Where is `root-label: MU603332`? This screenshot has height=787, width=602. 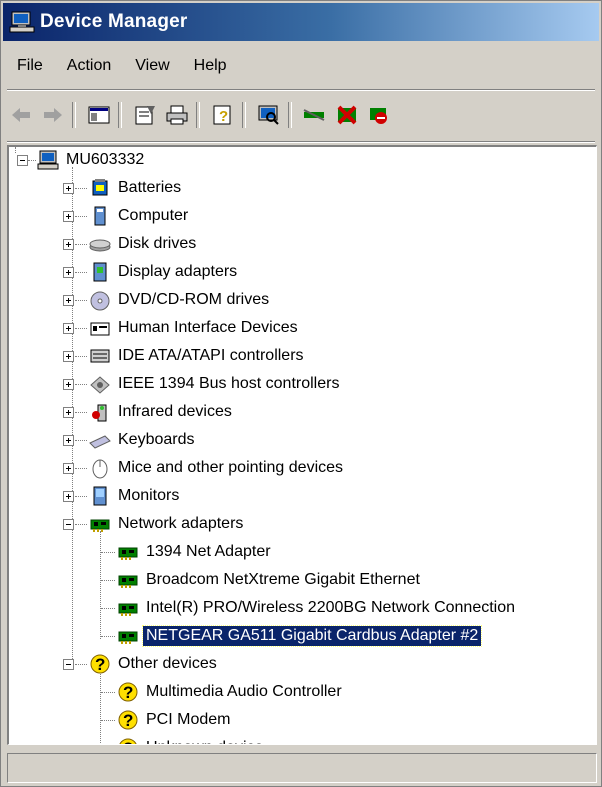 root-label: MU603332 is located at coordinates (105, 159).